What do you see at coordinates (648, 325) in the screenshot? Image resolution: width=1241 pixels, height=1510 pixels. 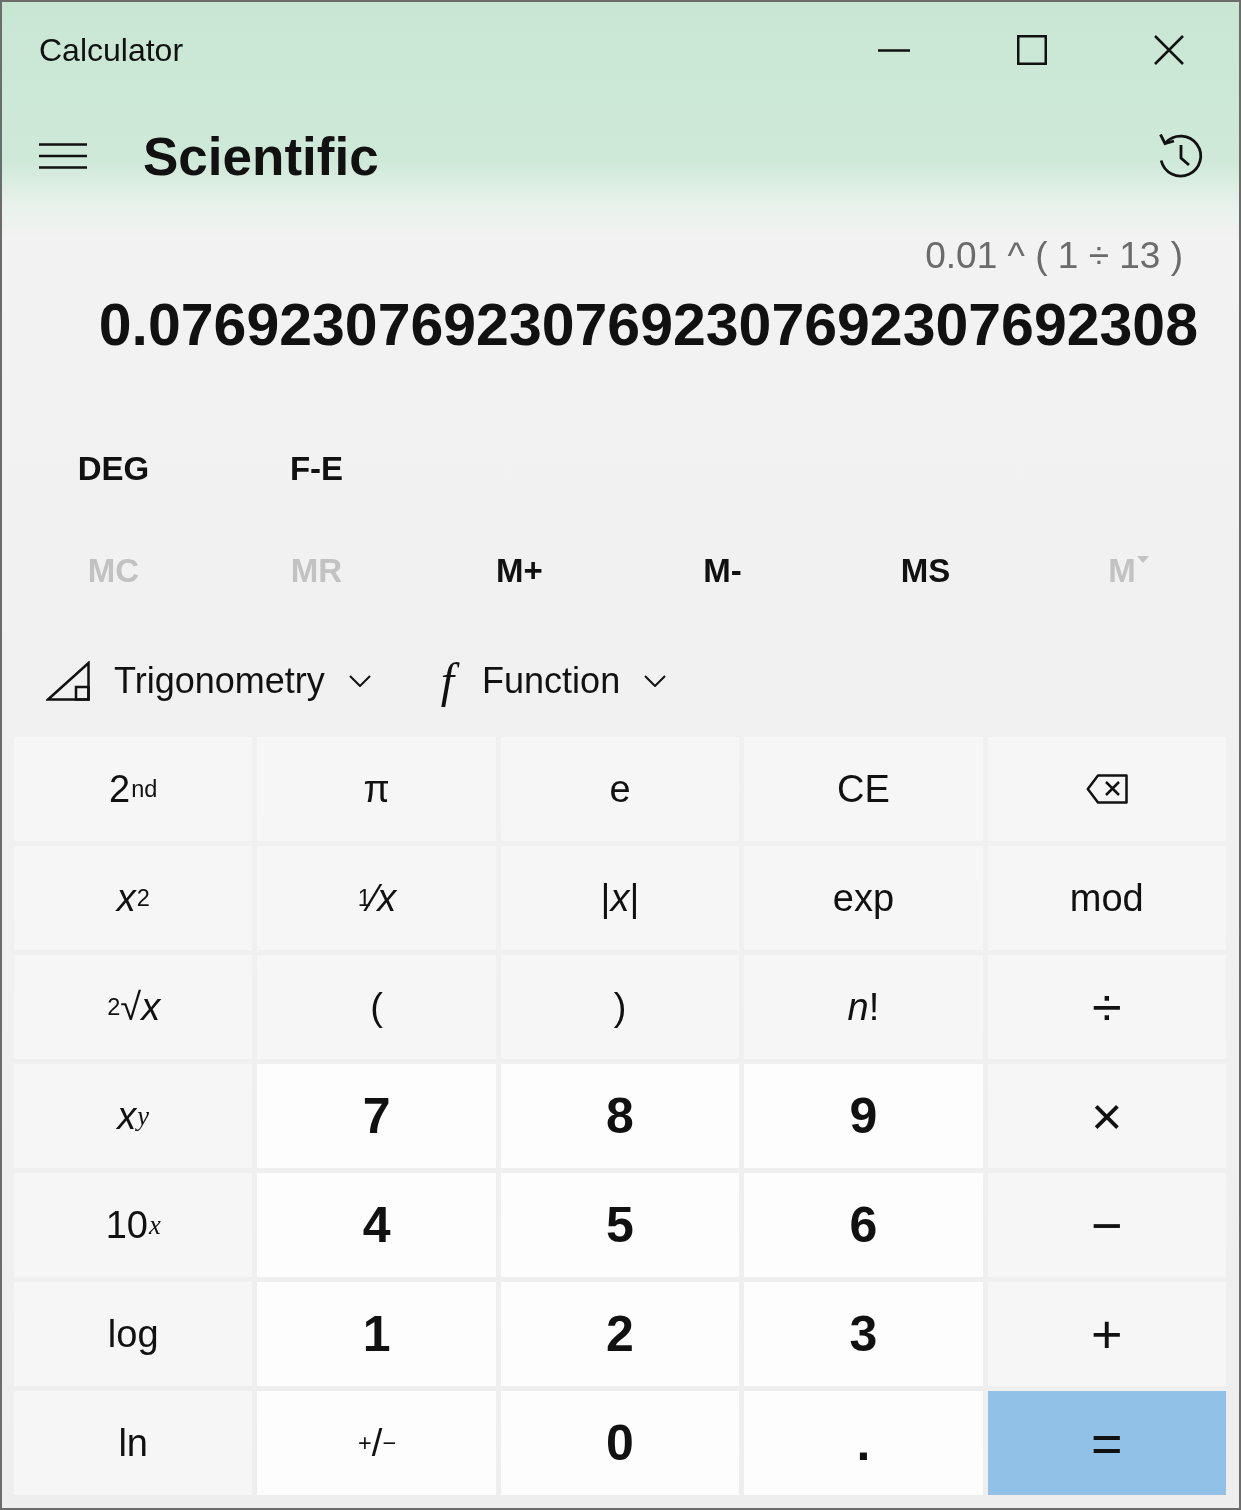 I see `result-display: 0.07692307692307692307692307692308` at bounding box center [648, 325].